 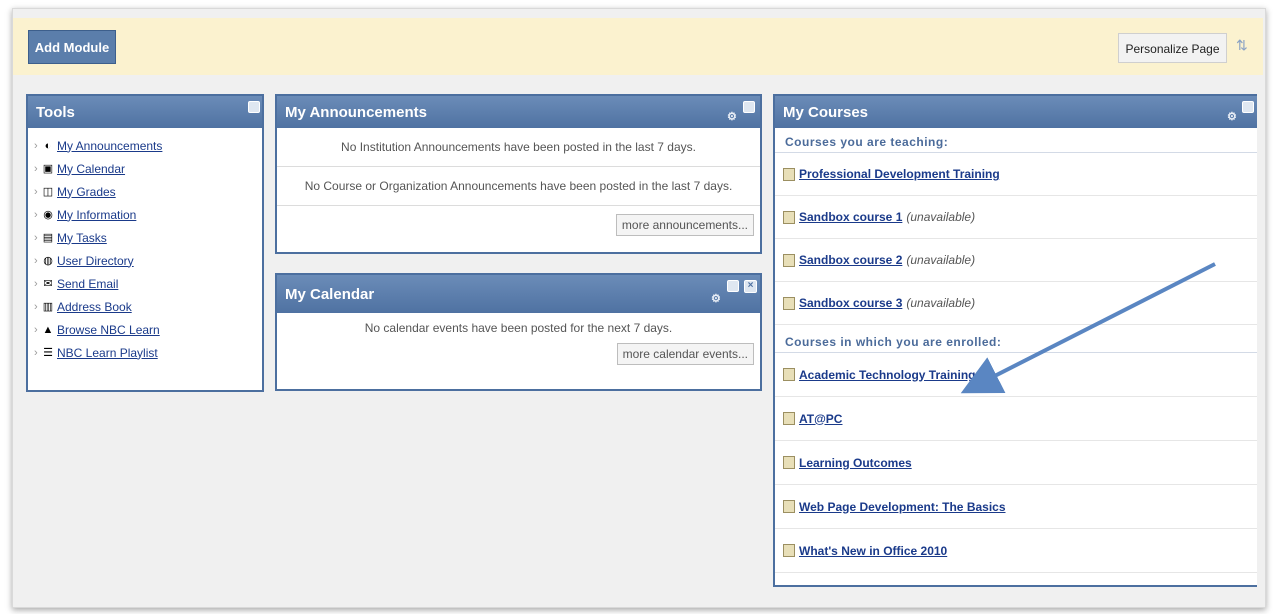 What do you see at coordinates (48, 145) in the screenshot?
I see `announcement-icon: ◐` at bounding box center [48, 145].